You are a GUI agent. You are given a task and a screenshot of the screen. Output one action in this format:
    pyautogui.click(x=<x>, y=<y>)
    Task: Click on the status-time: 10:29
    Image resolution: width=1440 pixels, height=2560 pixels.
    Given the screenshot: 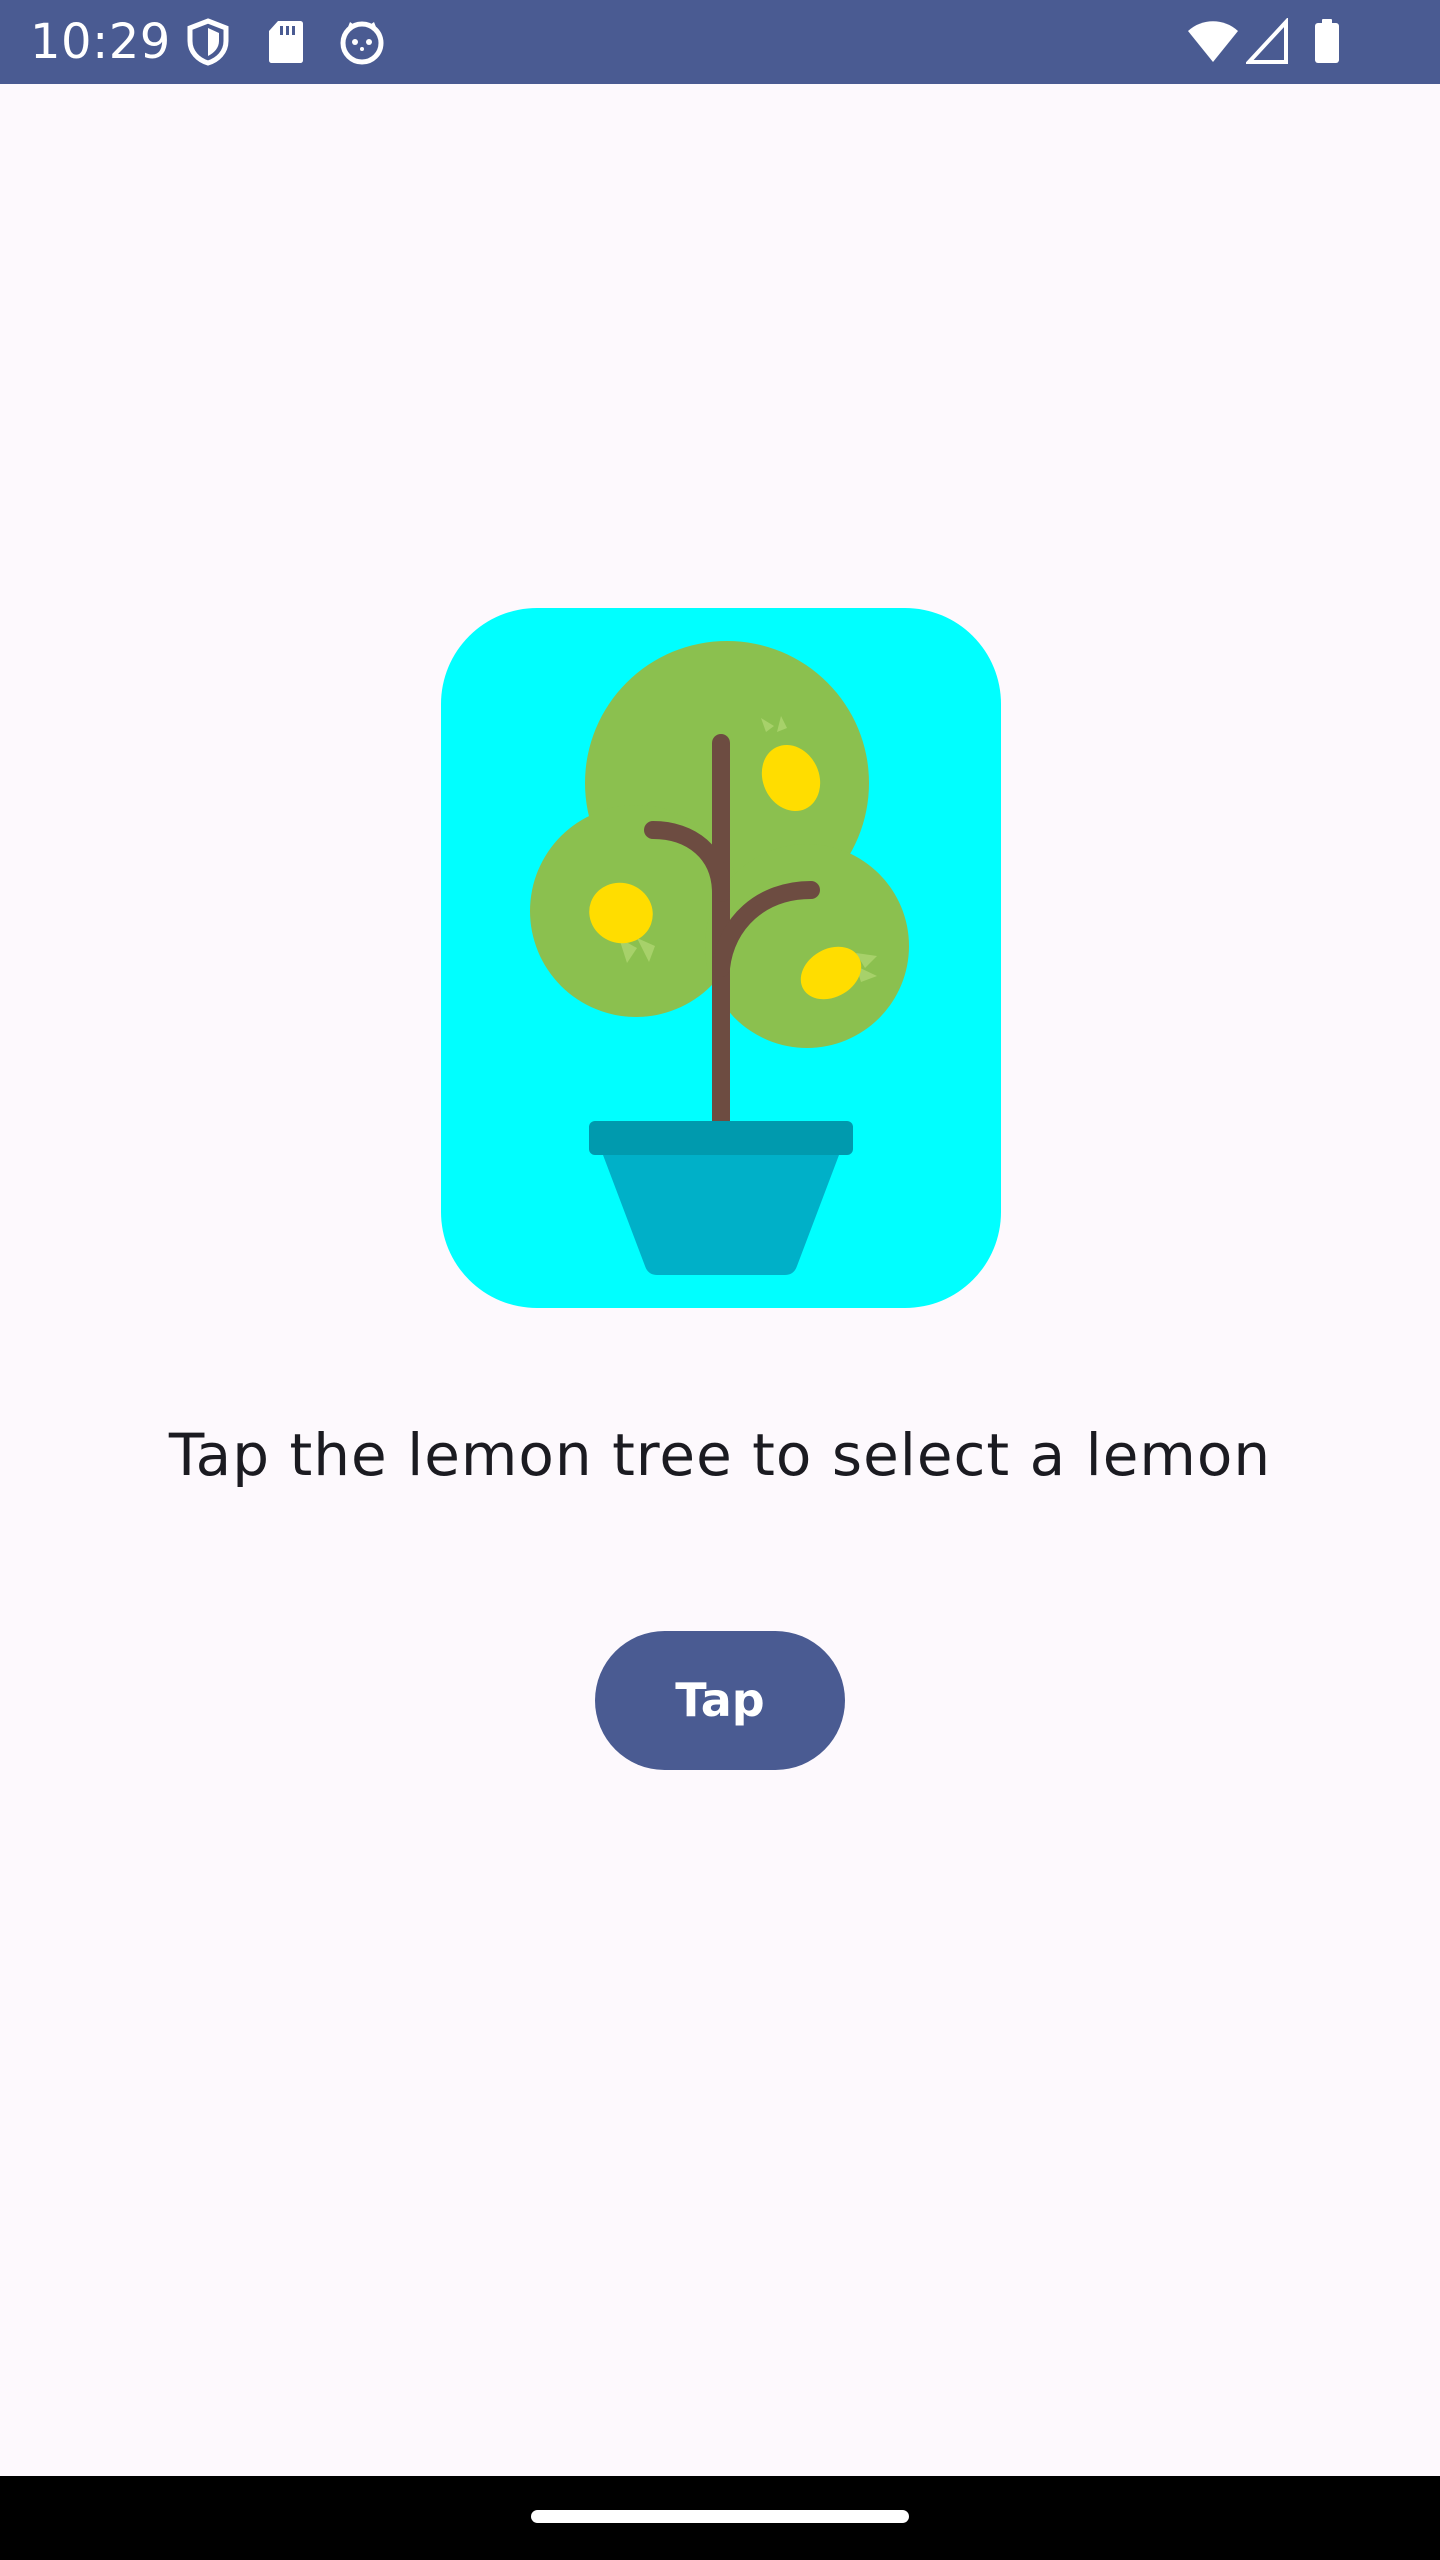 What is the action you would take?
    pyautogui.click(x=100, y=42)
    